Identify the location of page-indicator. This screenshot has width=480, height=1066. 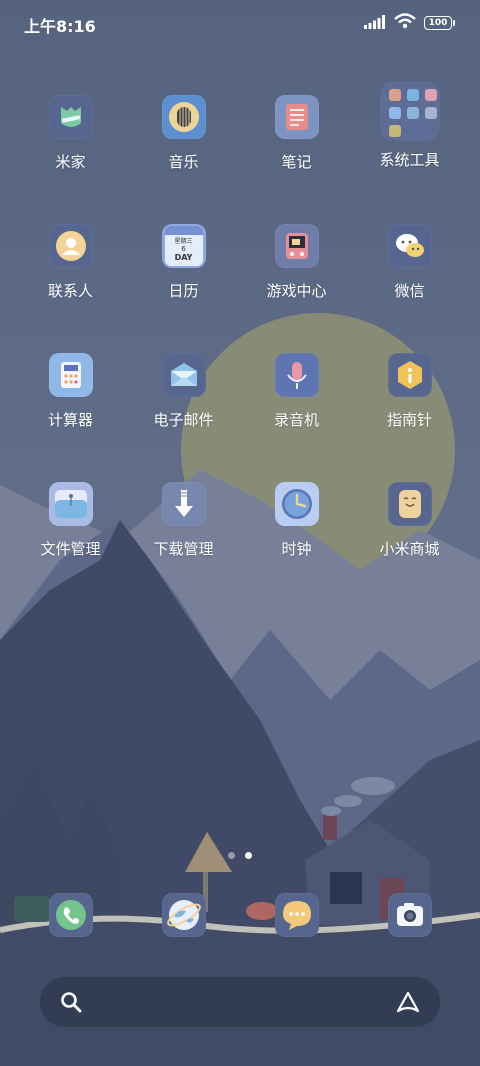
(240, 855).